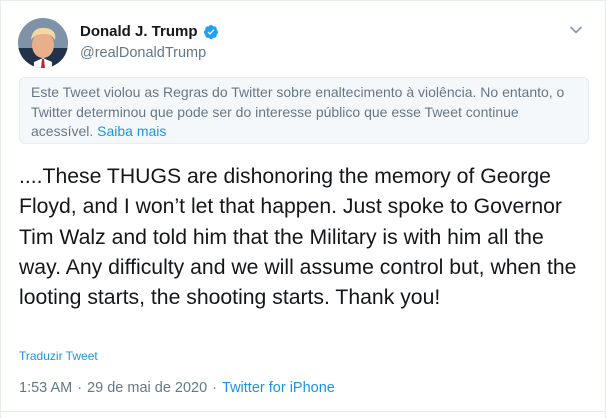  Describe the element at coordinates (58, 356) in the screenshot. I see `translate-tweet-link: Traduzir Tweet` at that location.